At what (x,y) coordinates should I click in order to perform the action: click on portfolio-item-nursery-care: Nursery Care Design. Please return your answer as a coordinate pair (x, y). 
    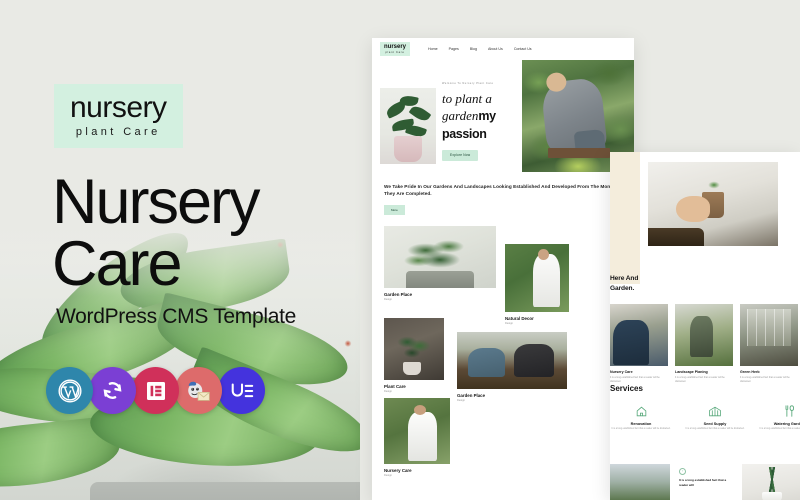
    Looking at the image, I should click on (417, 437).